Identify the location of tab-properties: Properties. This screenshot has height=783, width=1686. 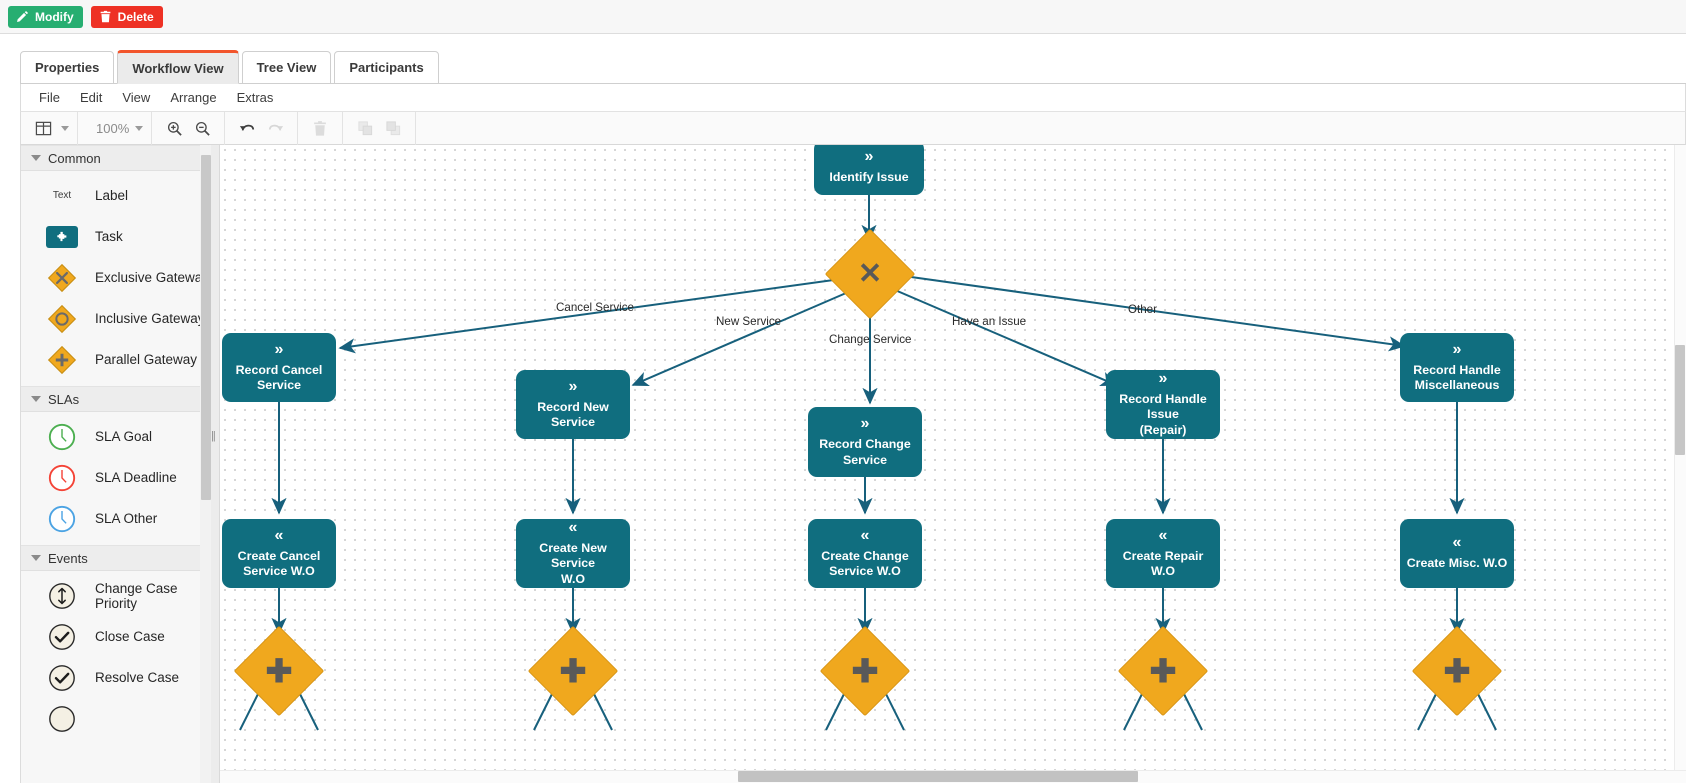
(67, 67).